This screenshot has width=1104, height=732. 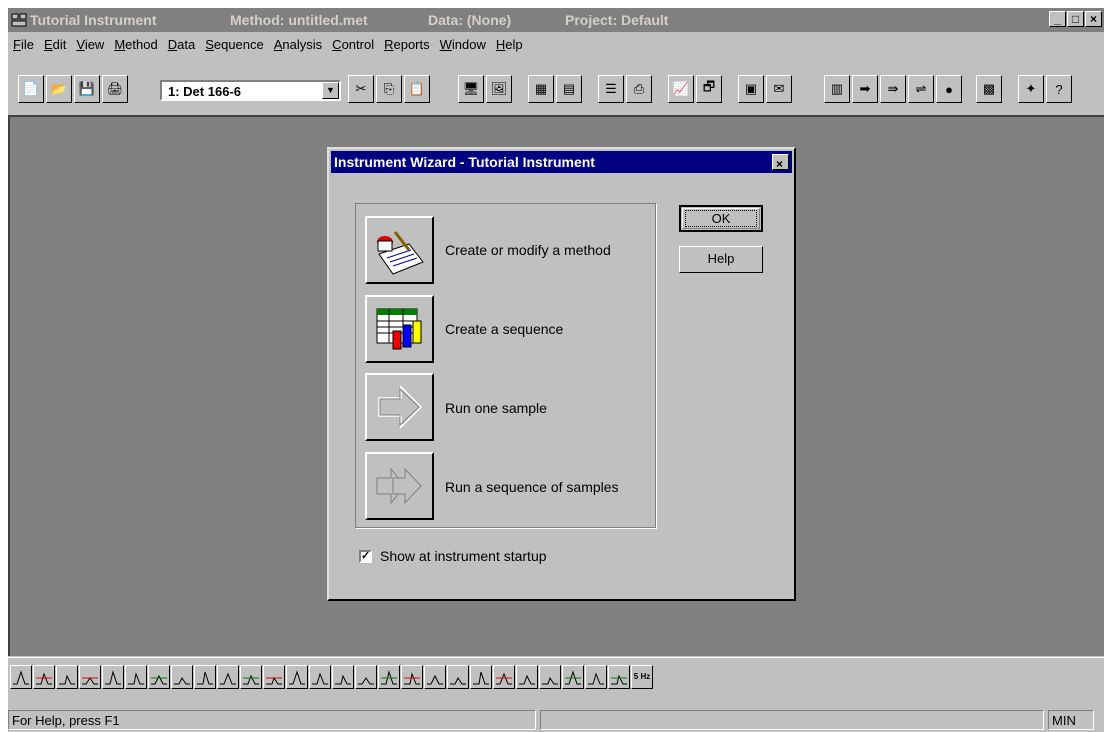 I want to click on create-sequence-button, so click(x=399, y=329).